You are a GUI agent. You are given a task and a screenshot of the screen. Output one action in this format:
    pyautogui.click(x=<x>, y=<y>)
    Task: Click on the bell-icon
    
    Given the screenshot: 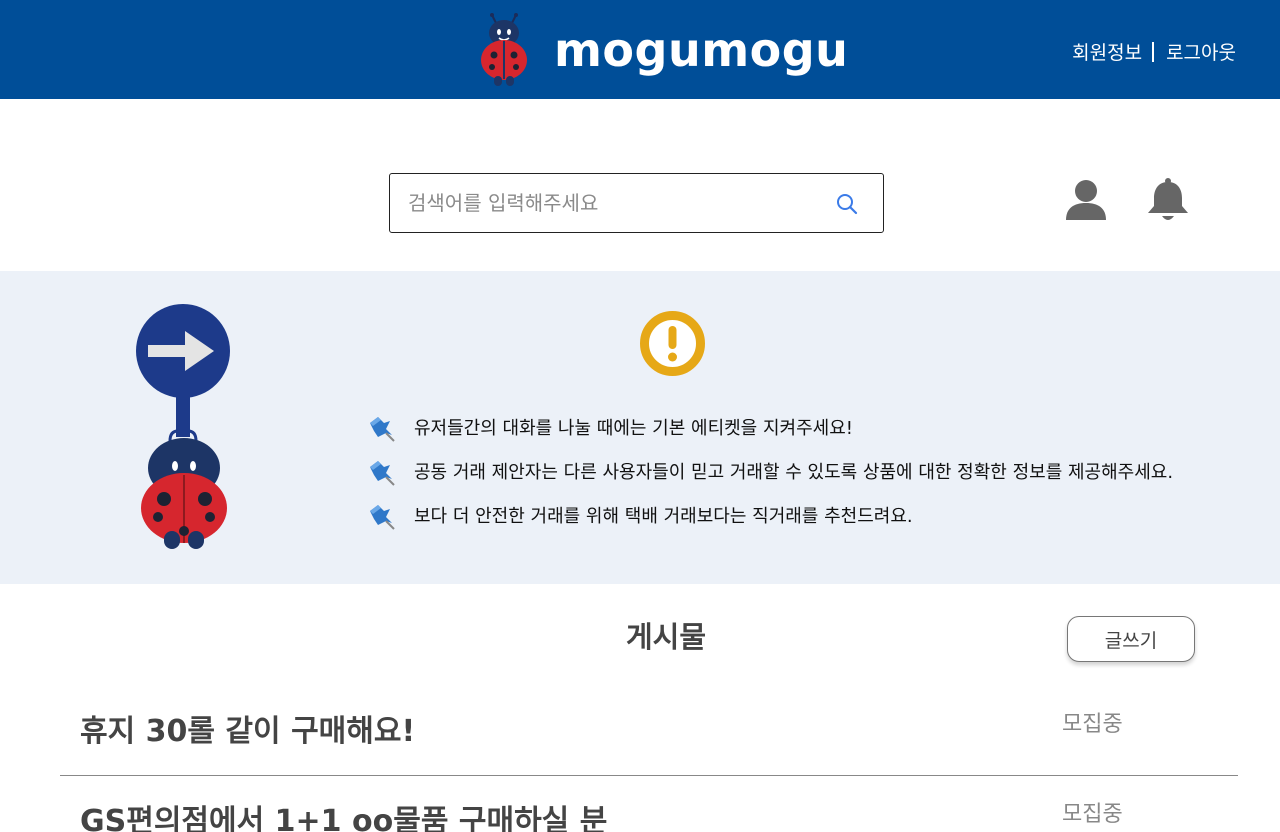 What is the action you would take?
    pyautogui.click(x=1168, y=201)
    